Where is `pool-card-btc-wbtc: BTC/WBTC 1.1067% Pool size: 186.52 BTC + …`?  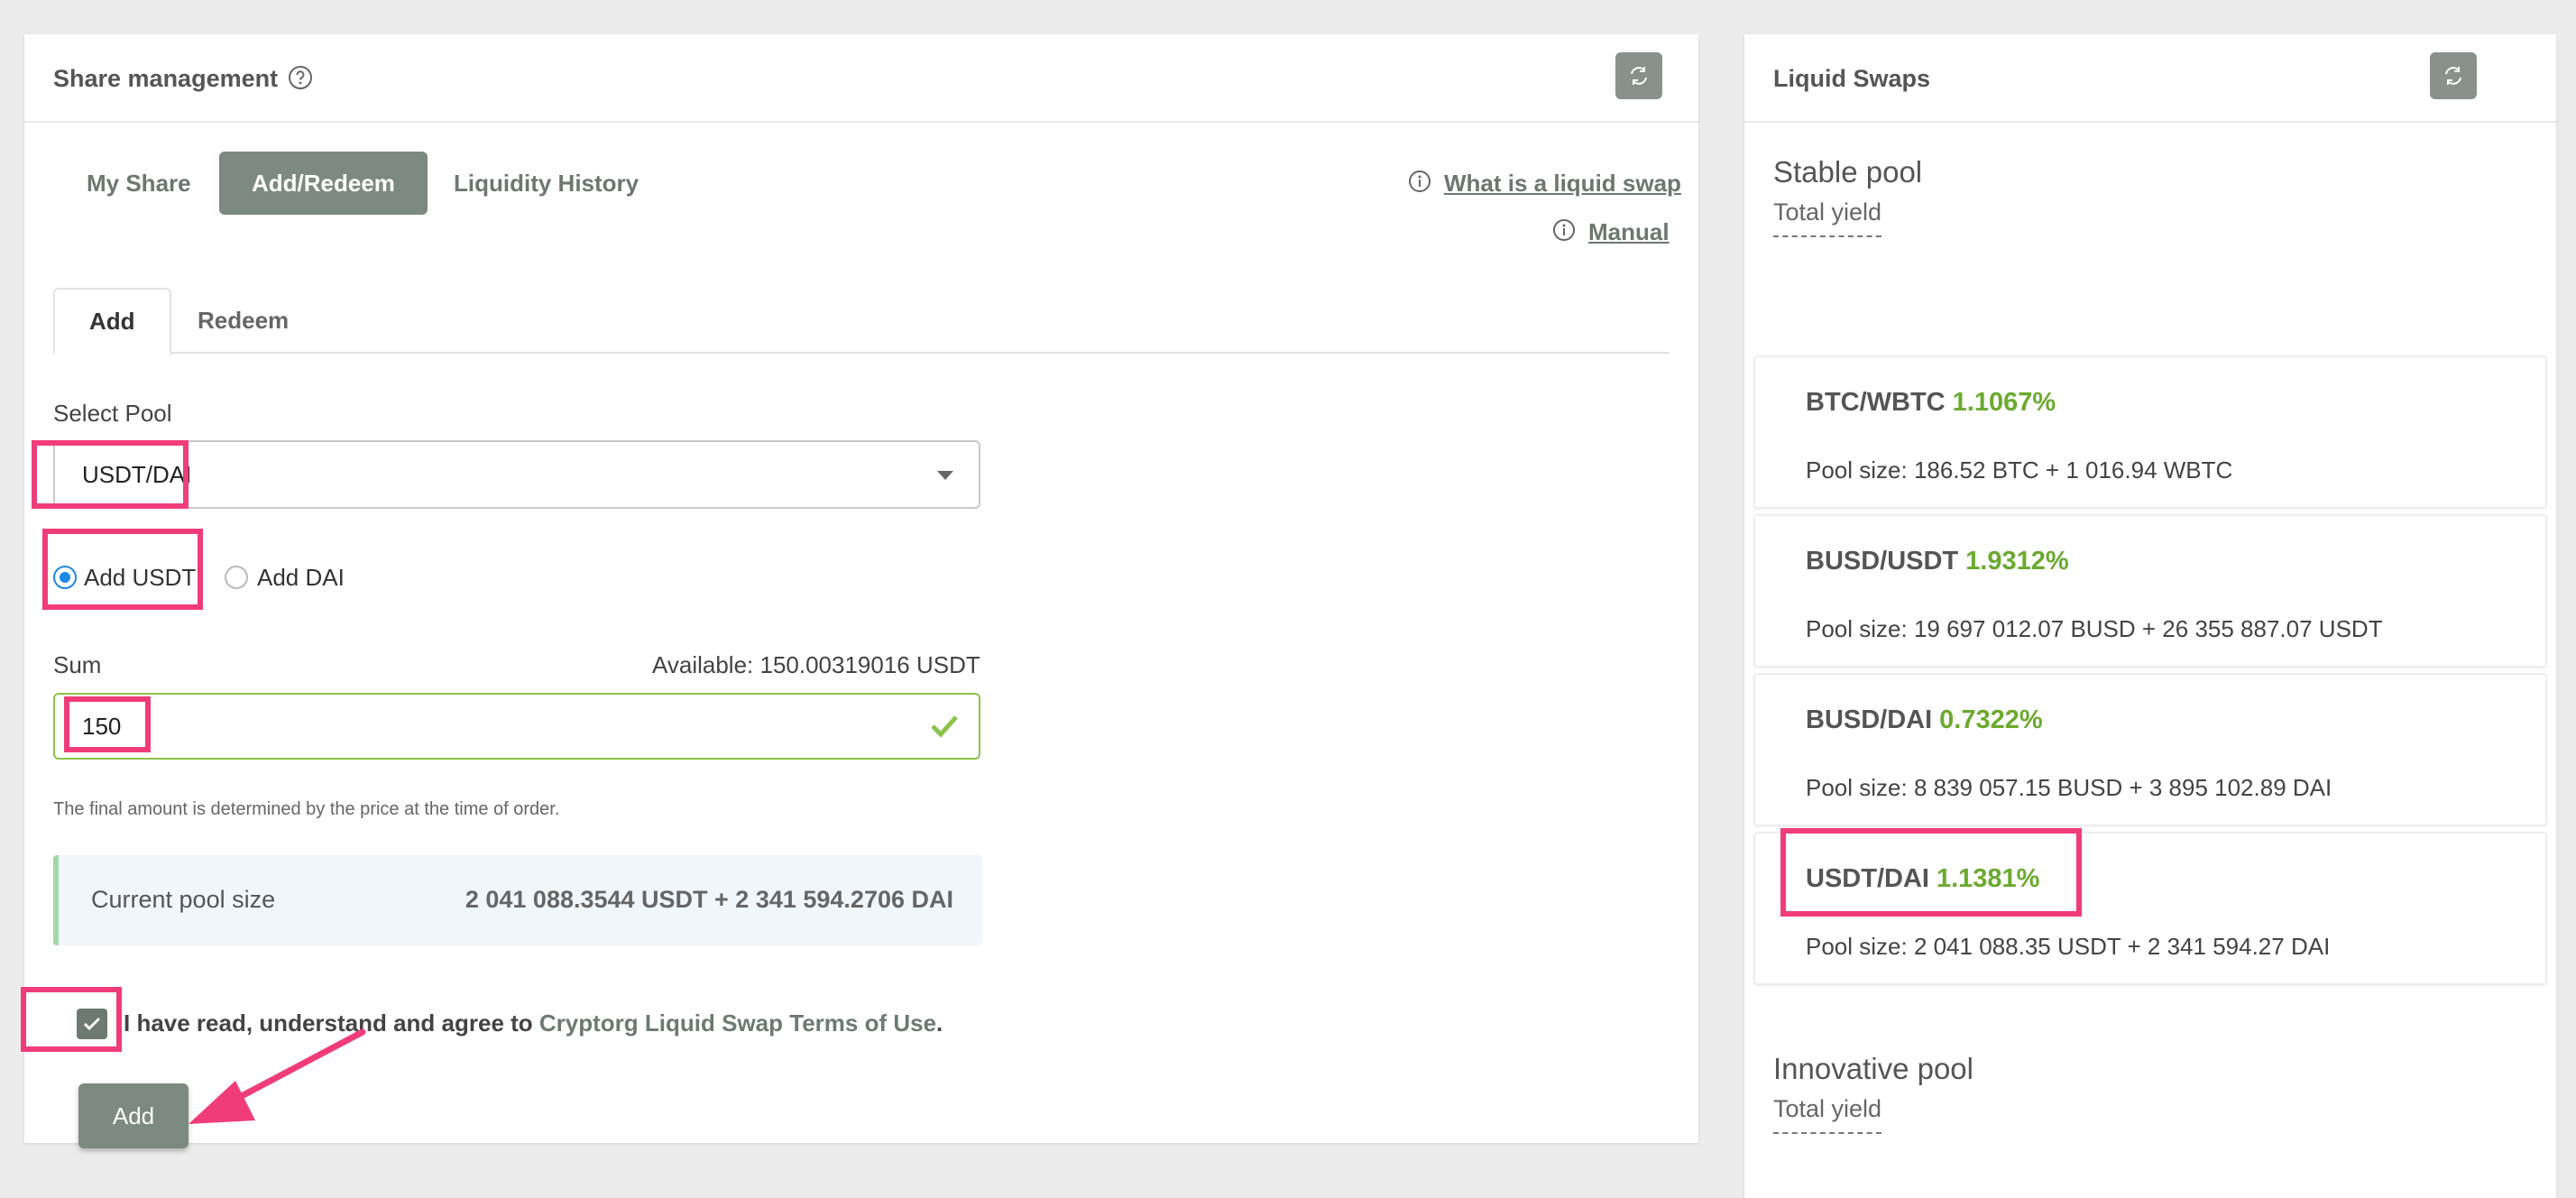 pool-card-btc-wbtc: BTC/WBTC 1.1067% Pool size: 186.52 BTC + … is located at coordinates (2150, 432).